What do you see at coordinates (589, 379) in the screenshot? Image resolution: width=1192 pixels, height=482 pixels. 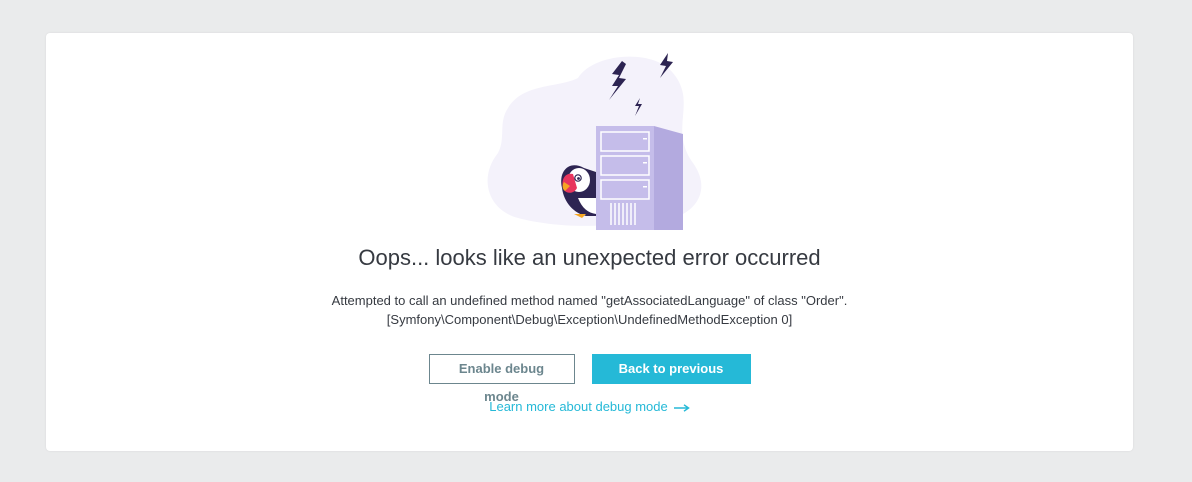 I see `action-buttons: Enable debug mode Back to previous page` at bounding box center [589, 379].